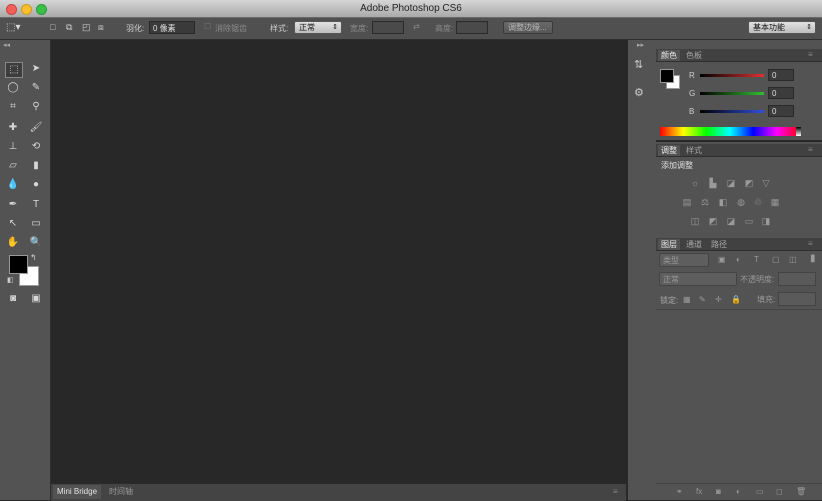  What do you see at coordinates (669, 244) in the screenshot?
I see `tab-layers: 图层` at bounding box center [669, 244].